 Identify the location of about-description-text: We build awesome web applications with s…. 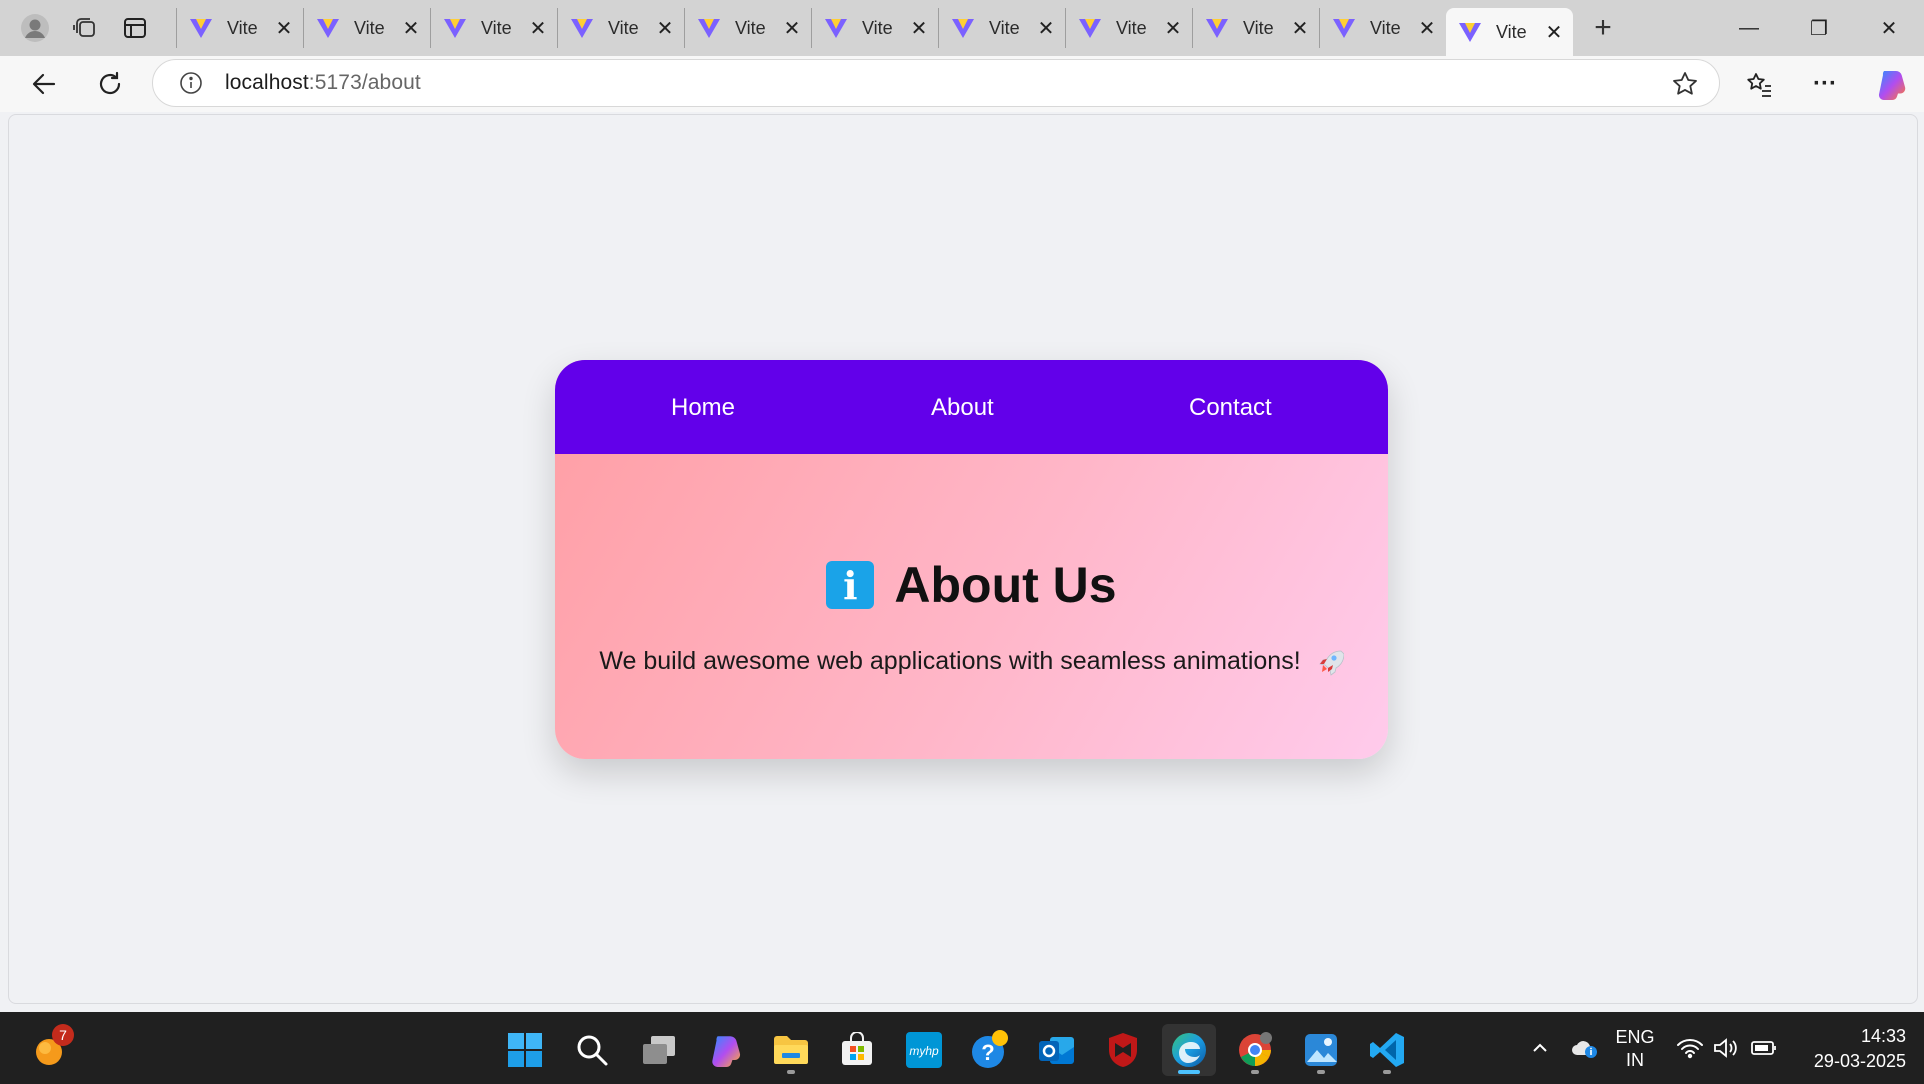
(950, 661).